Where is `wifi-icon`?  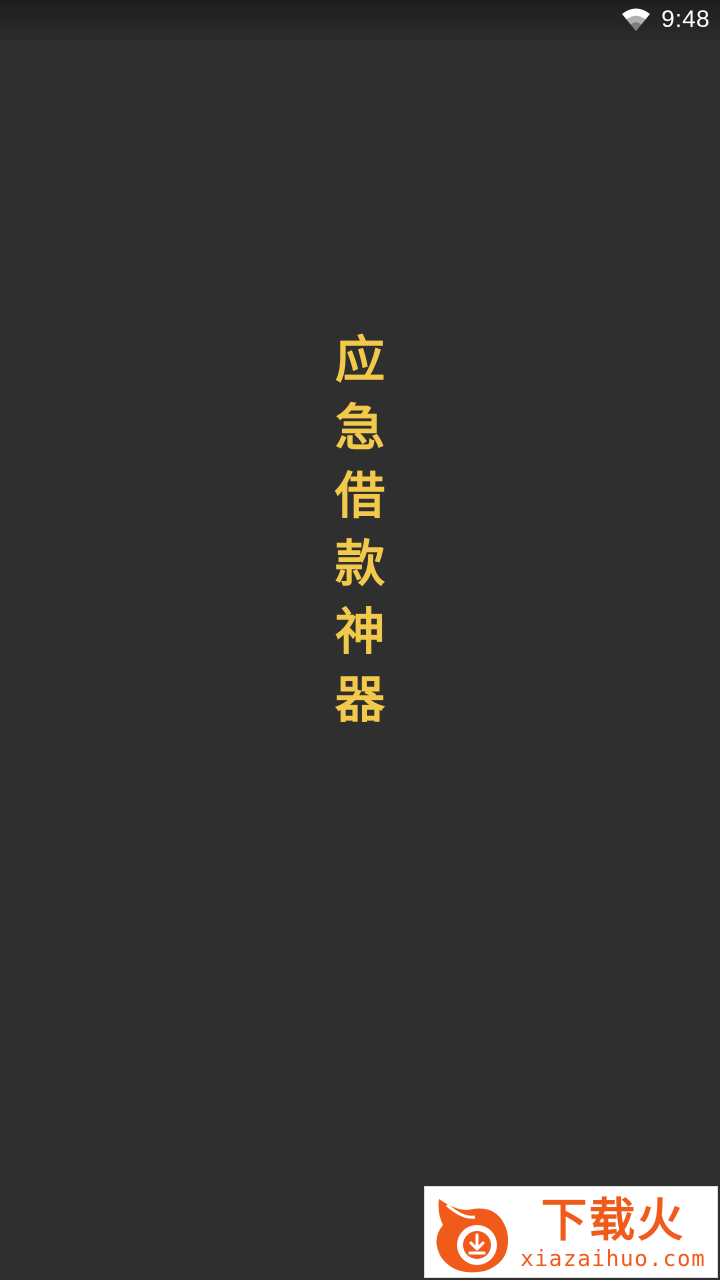 wifi-icon is located at coordinates (636, 20).